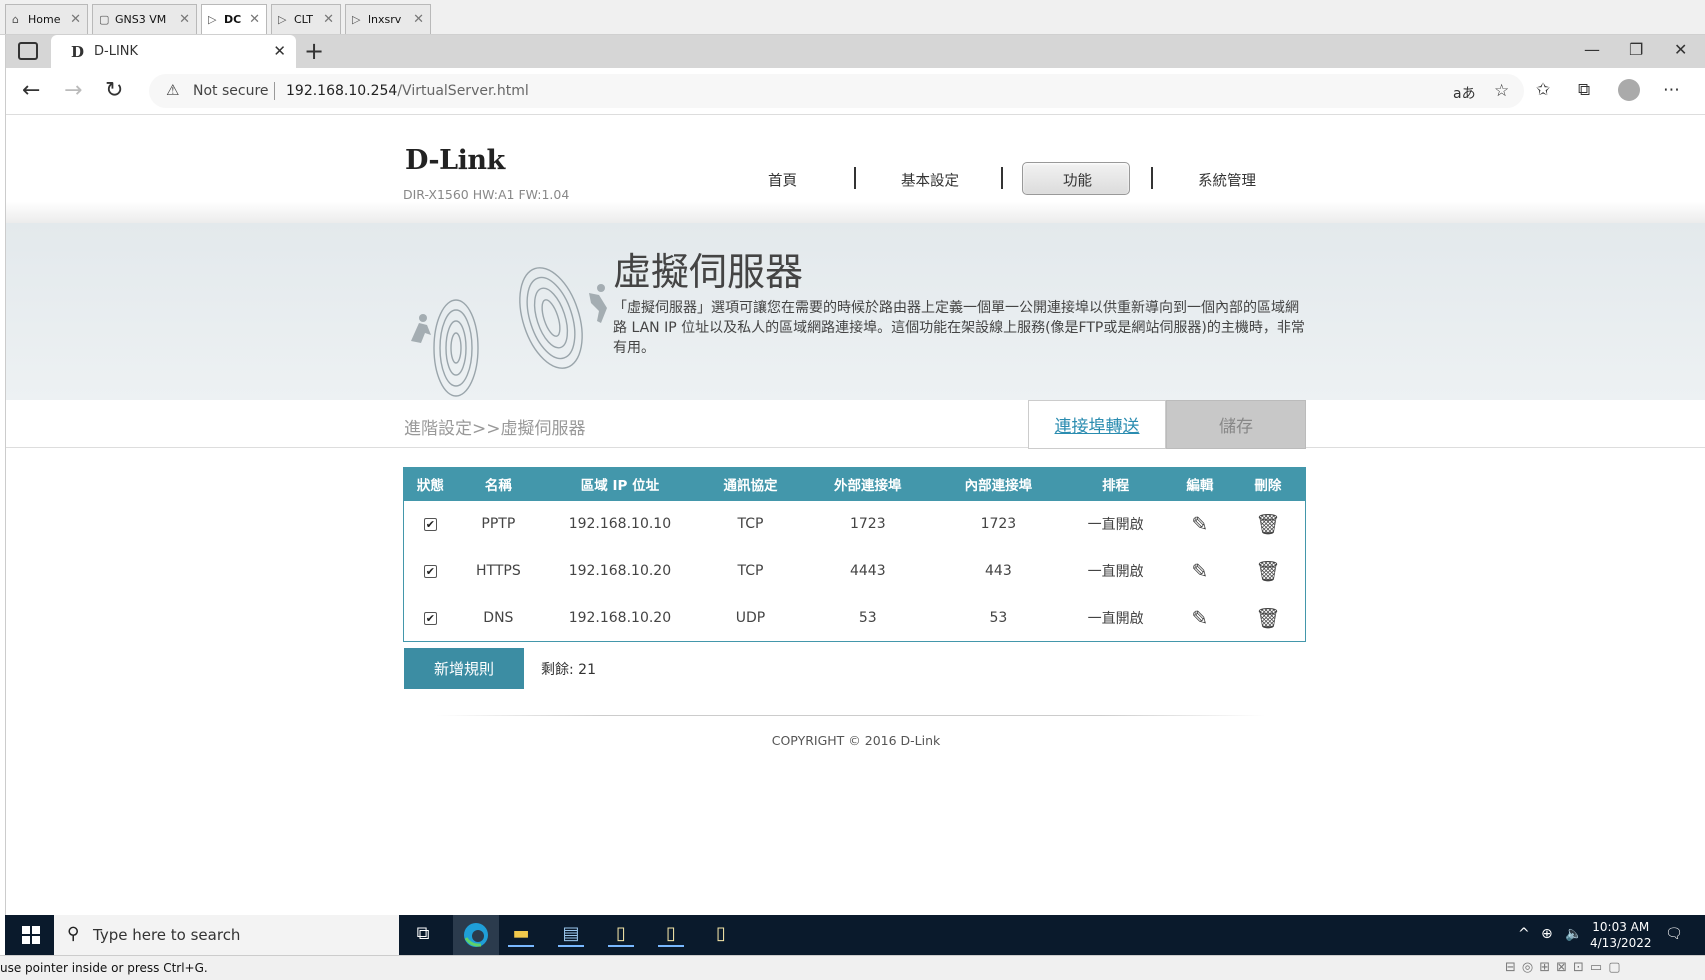  Describe the element at coordinates (1077, 180) in the screenshot. I see `nav-features: 功能` at that location.